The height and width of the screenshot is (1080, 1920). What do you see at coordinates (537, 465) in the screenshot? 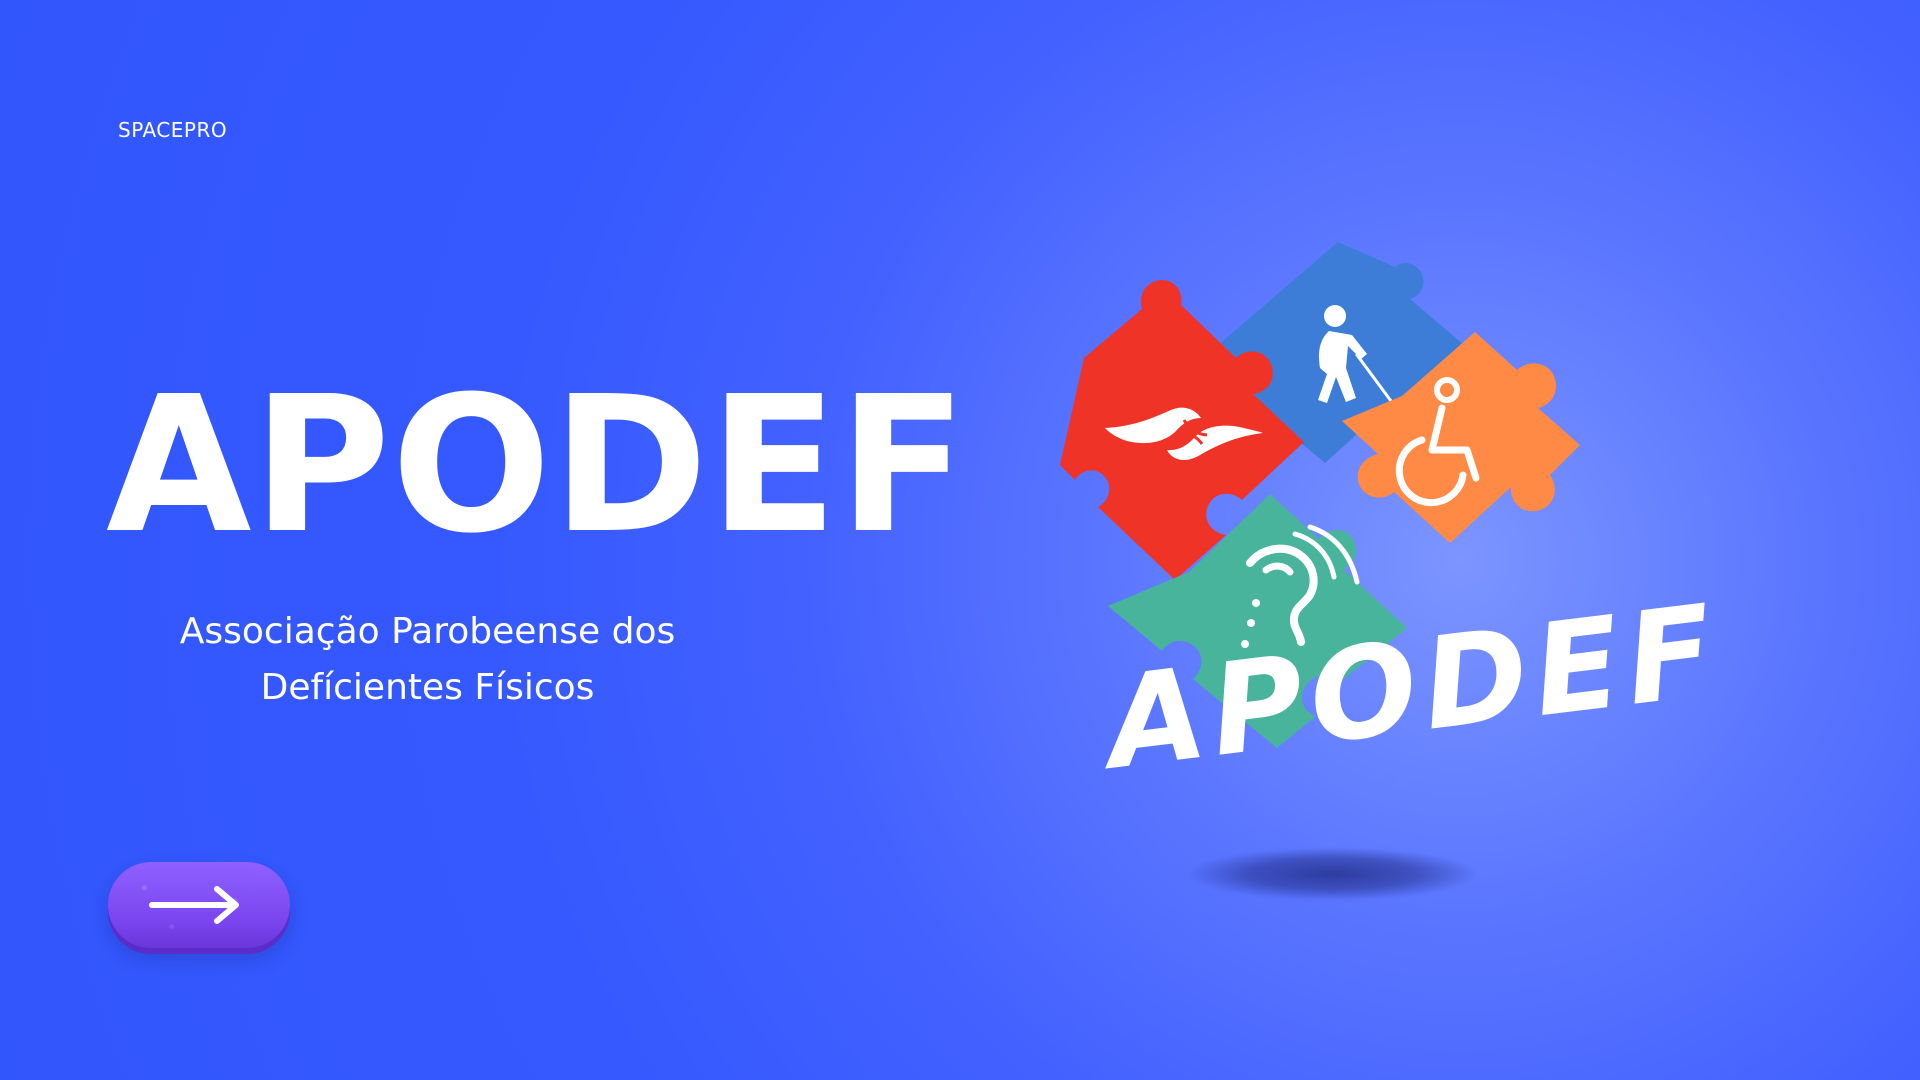
I see `hero-title: APODEF` at bounding box center [537, 465].